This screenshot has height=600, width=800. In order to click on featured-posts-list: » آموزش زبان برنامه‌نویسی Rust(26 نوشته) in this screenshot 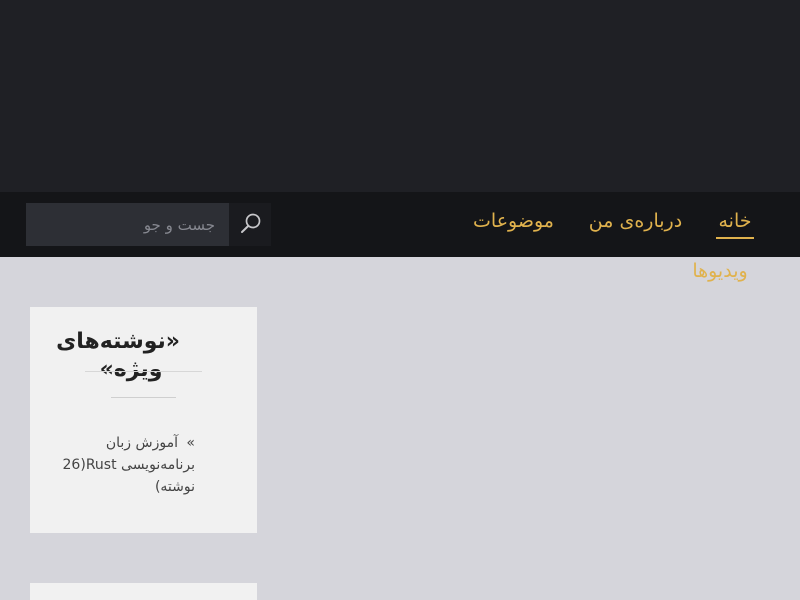, I will do `click(127, 465)`.